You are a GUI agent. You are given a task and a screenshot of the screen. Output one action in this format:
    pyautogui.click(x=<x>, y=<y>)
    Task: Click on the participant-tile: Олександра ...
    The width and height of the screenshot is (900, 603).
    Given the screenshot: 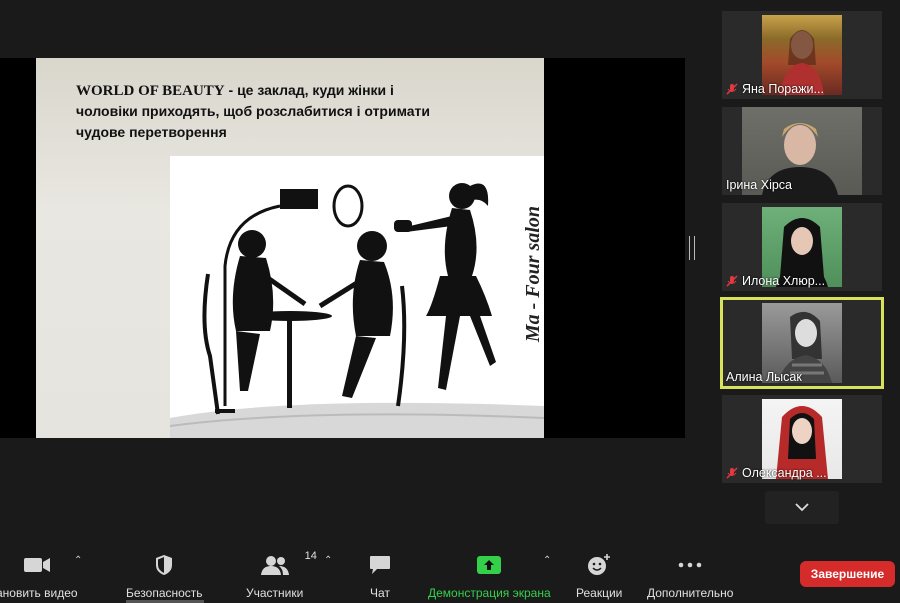 What is the action you would take?
    pyautogui.click(x=802, y=439)
    